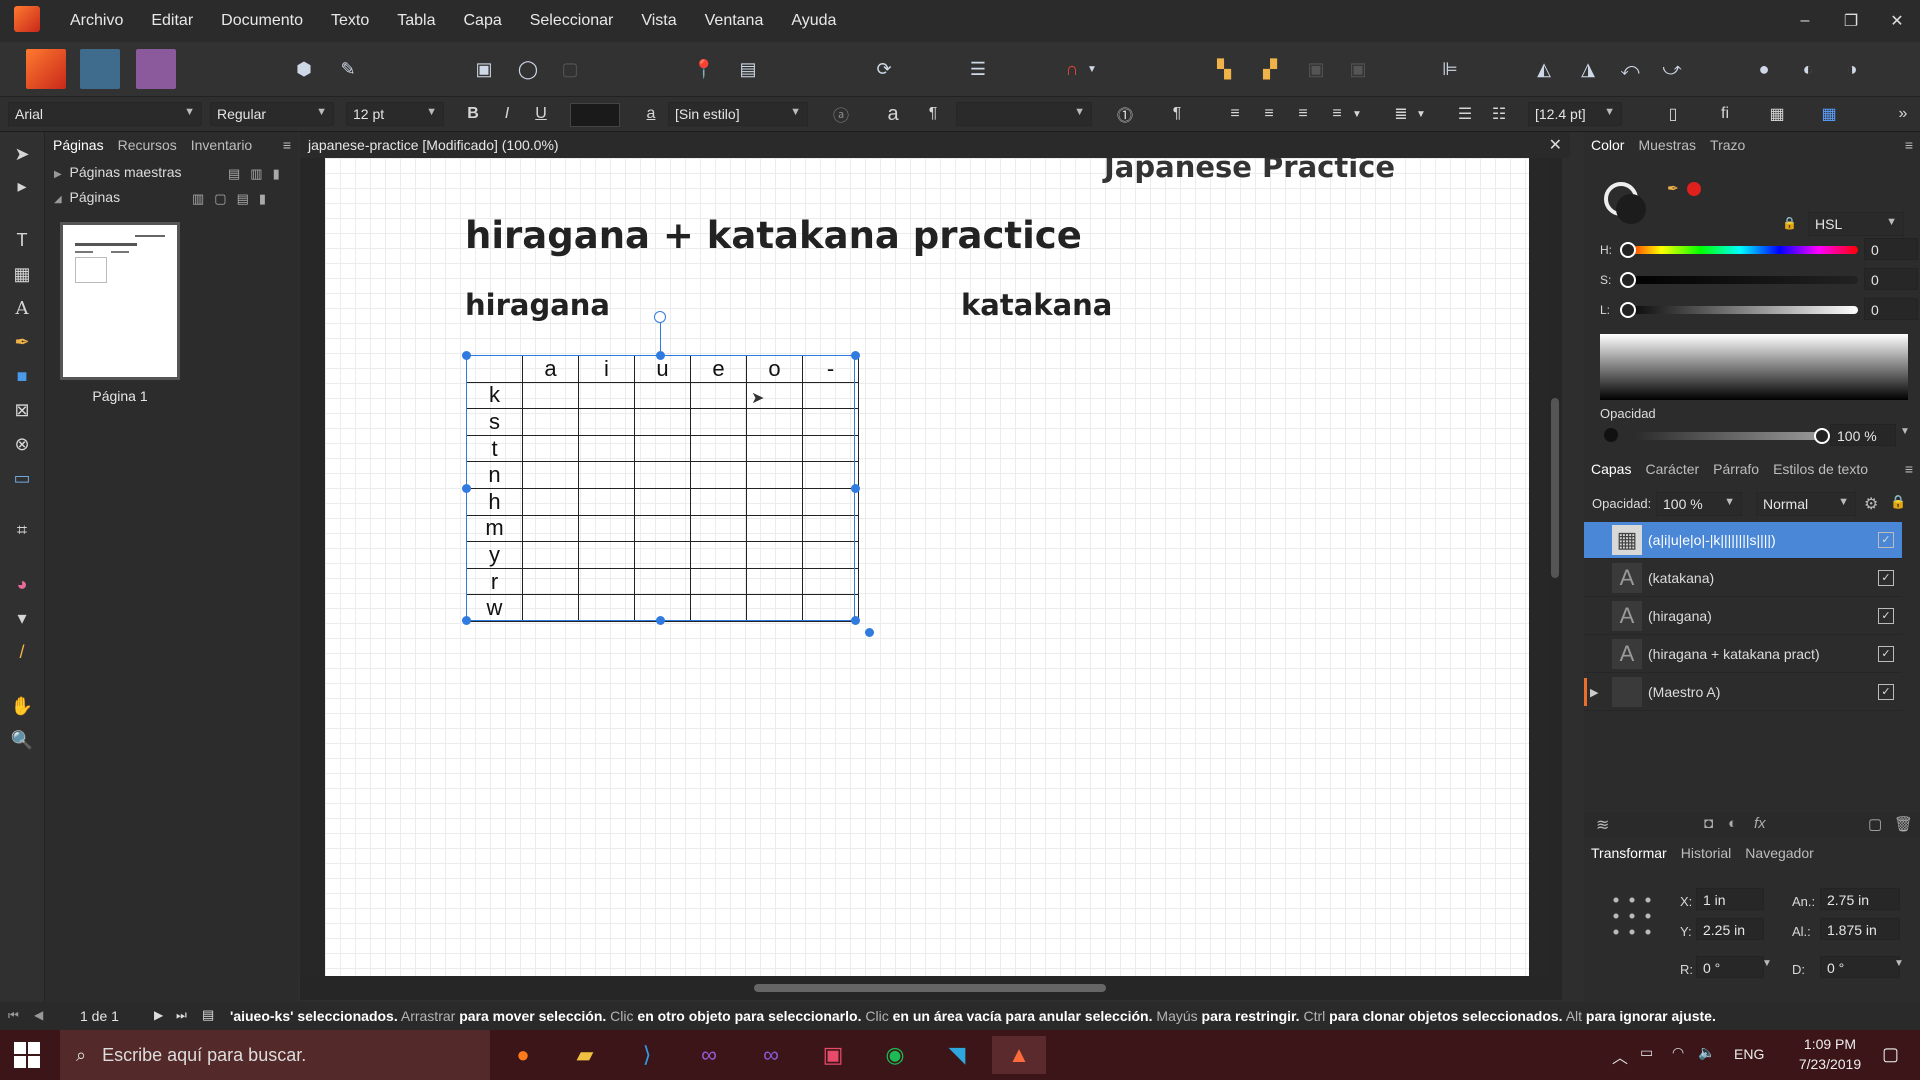 Image resolution: width=1920 pixels, height=1080 pixels. I want to click on anchor-point-selector, so click(1633, 917).